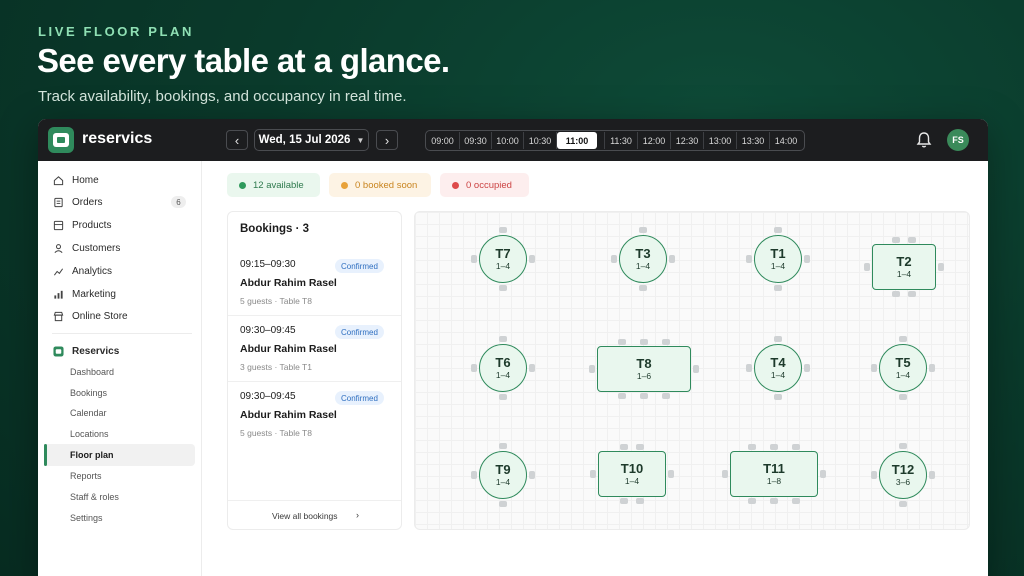  Describe the element at coordinates (958, 140) in the screenshot. I see `avatar: FS` at that location.